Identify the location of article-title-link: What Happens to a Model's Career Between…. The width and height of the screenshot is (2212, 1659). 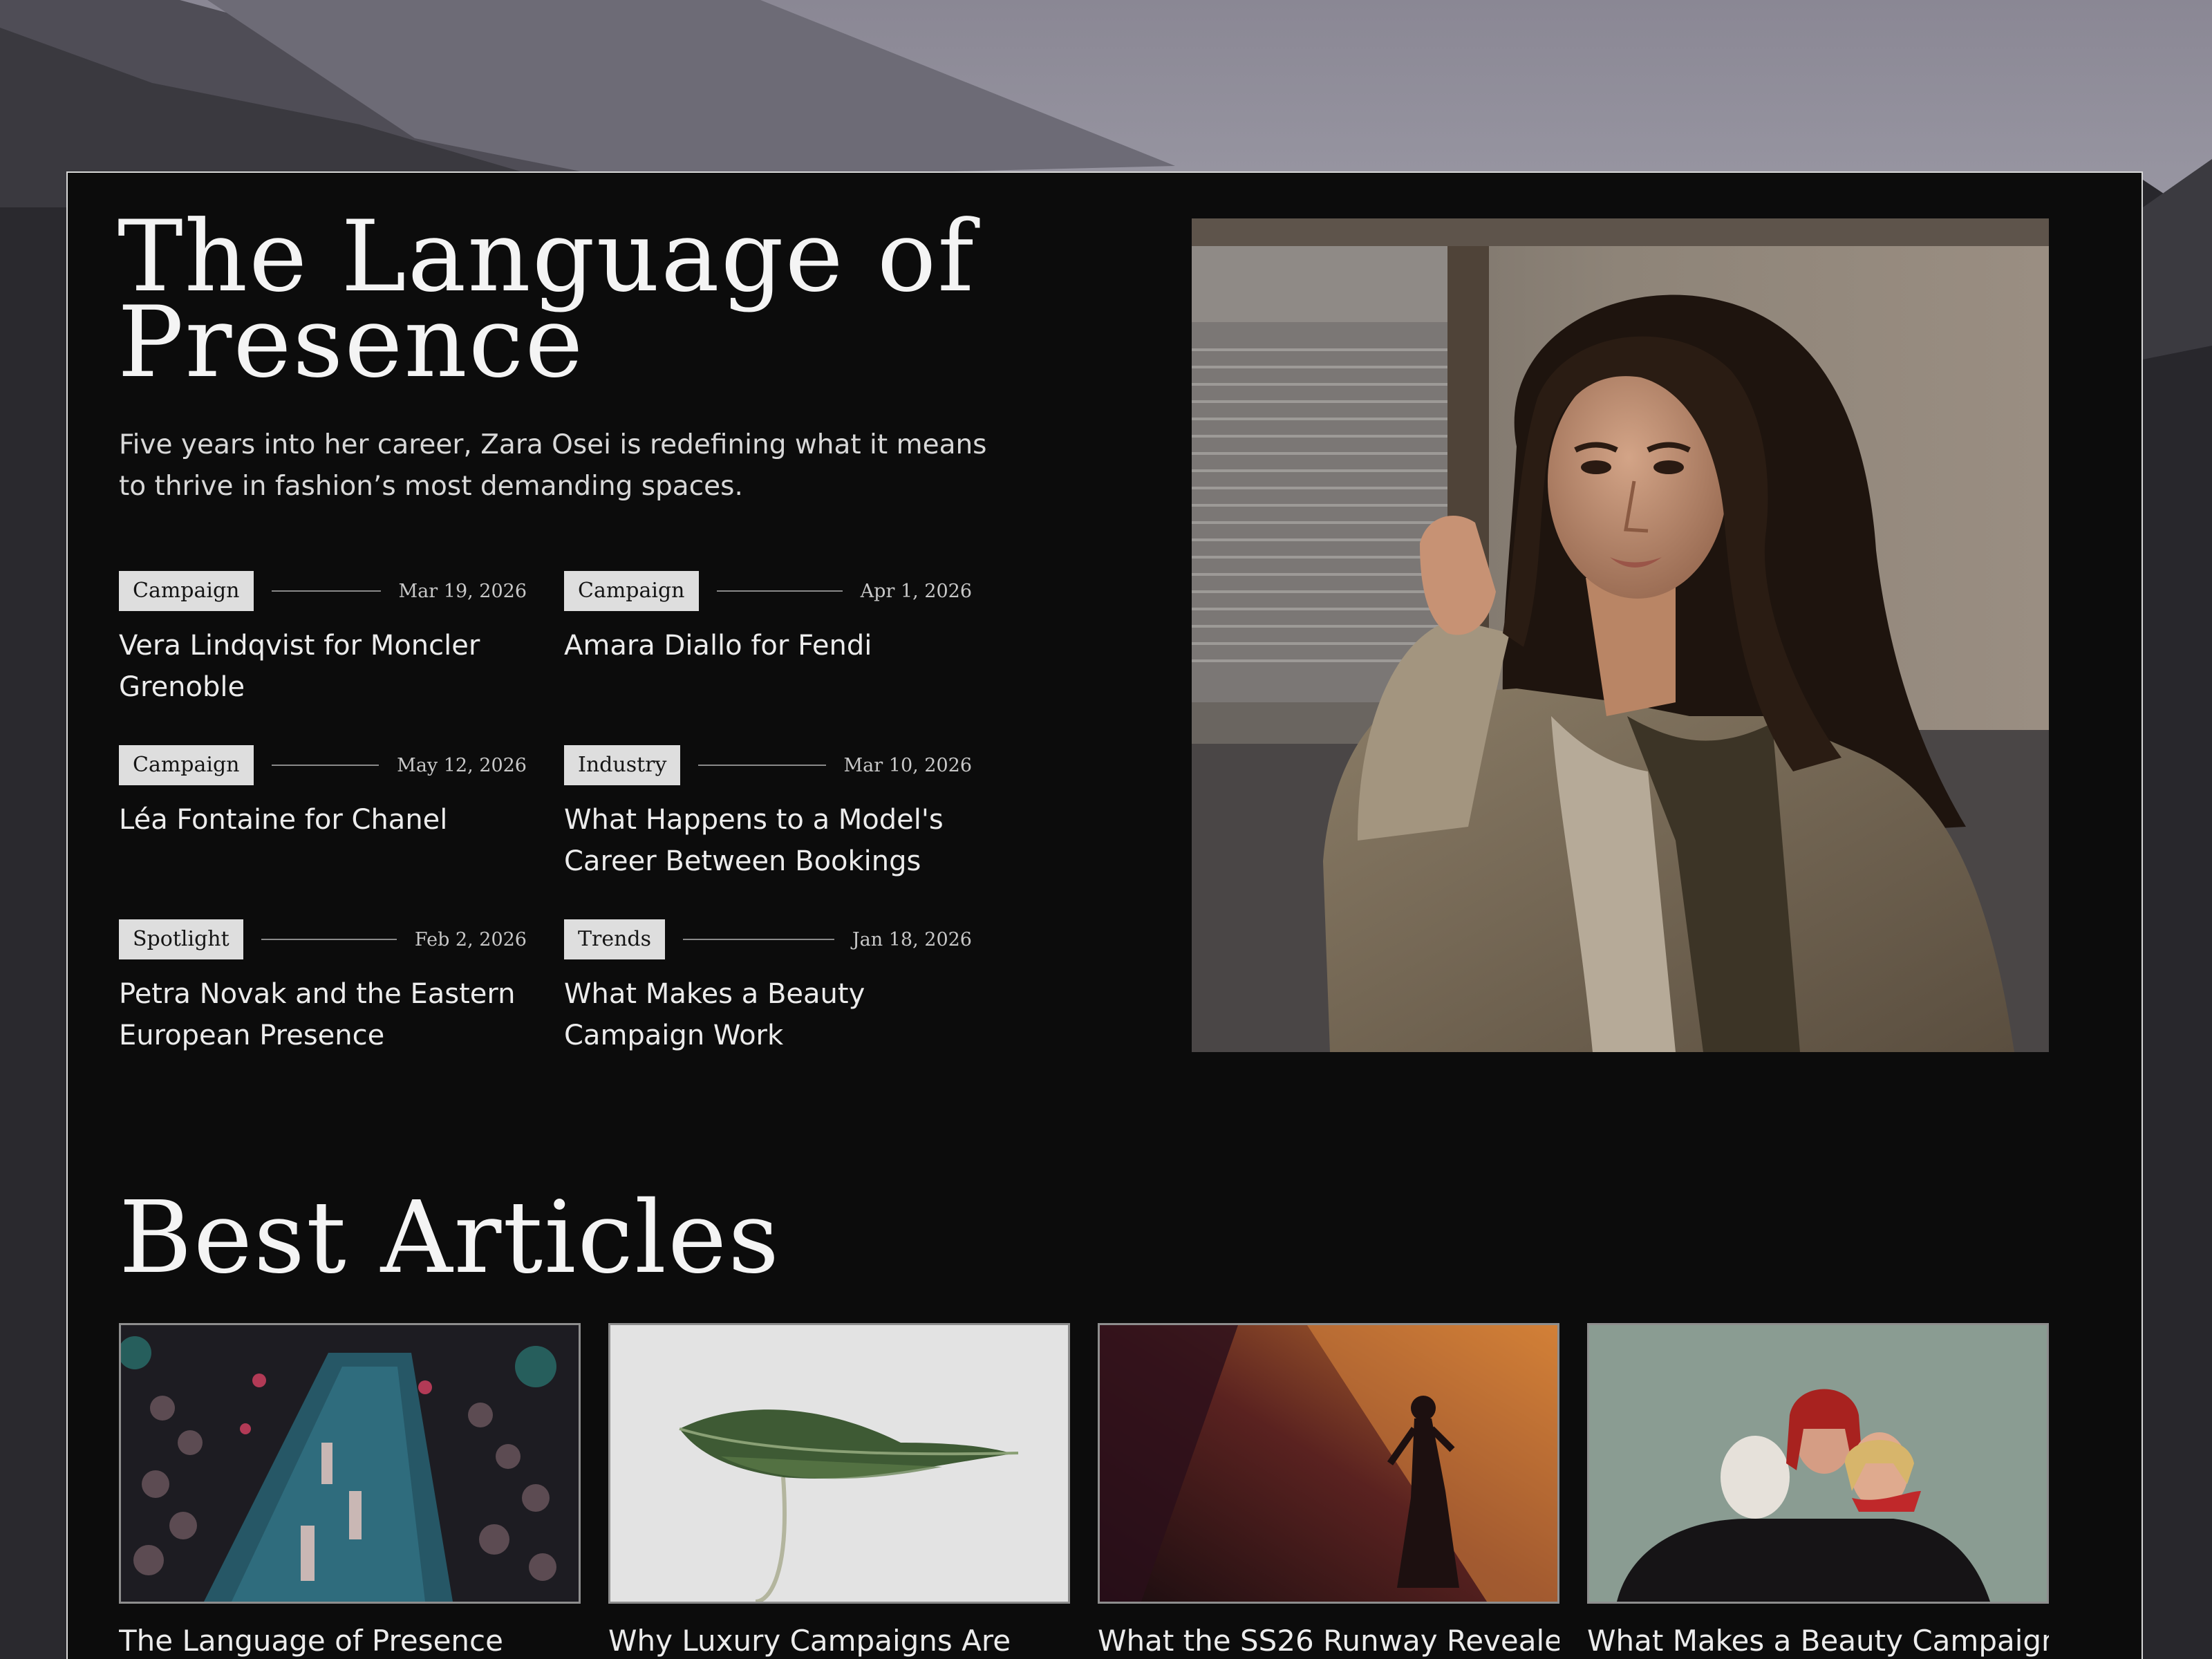
(768, 840).